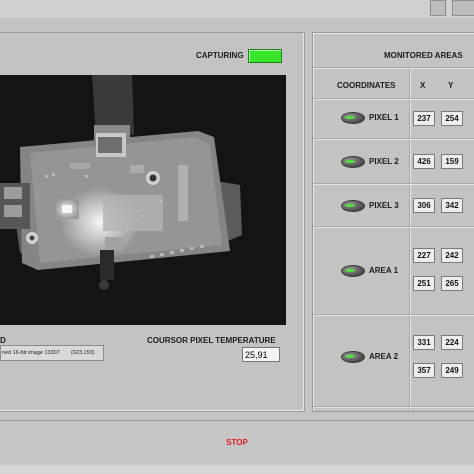 The height and width of the screenshot is (474, 474). Describe the element at coordinates (353, 118) in the screenshot. I see `pixel-1-toggle` at that location.